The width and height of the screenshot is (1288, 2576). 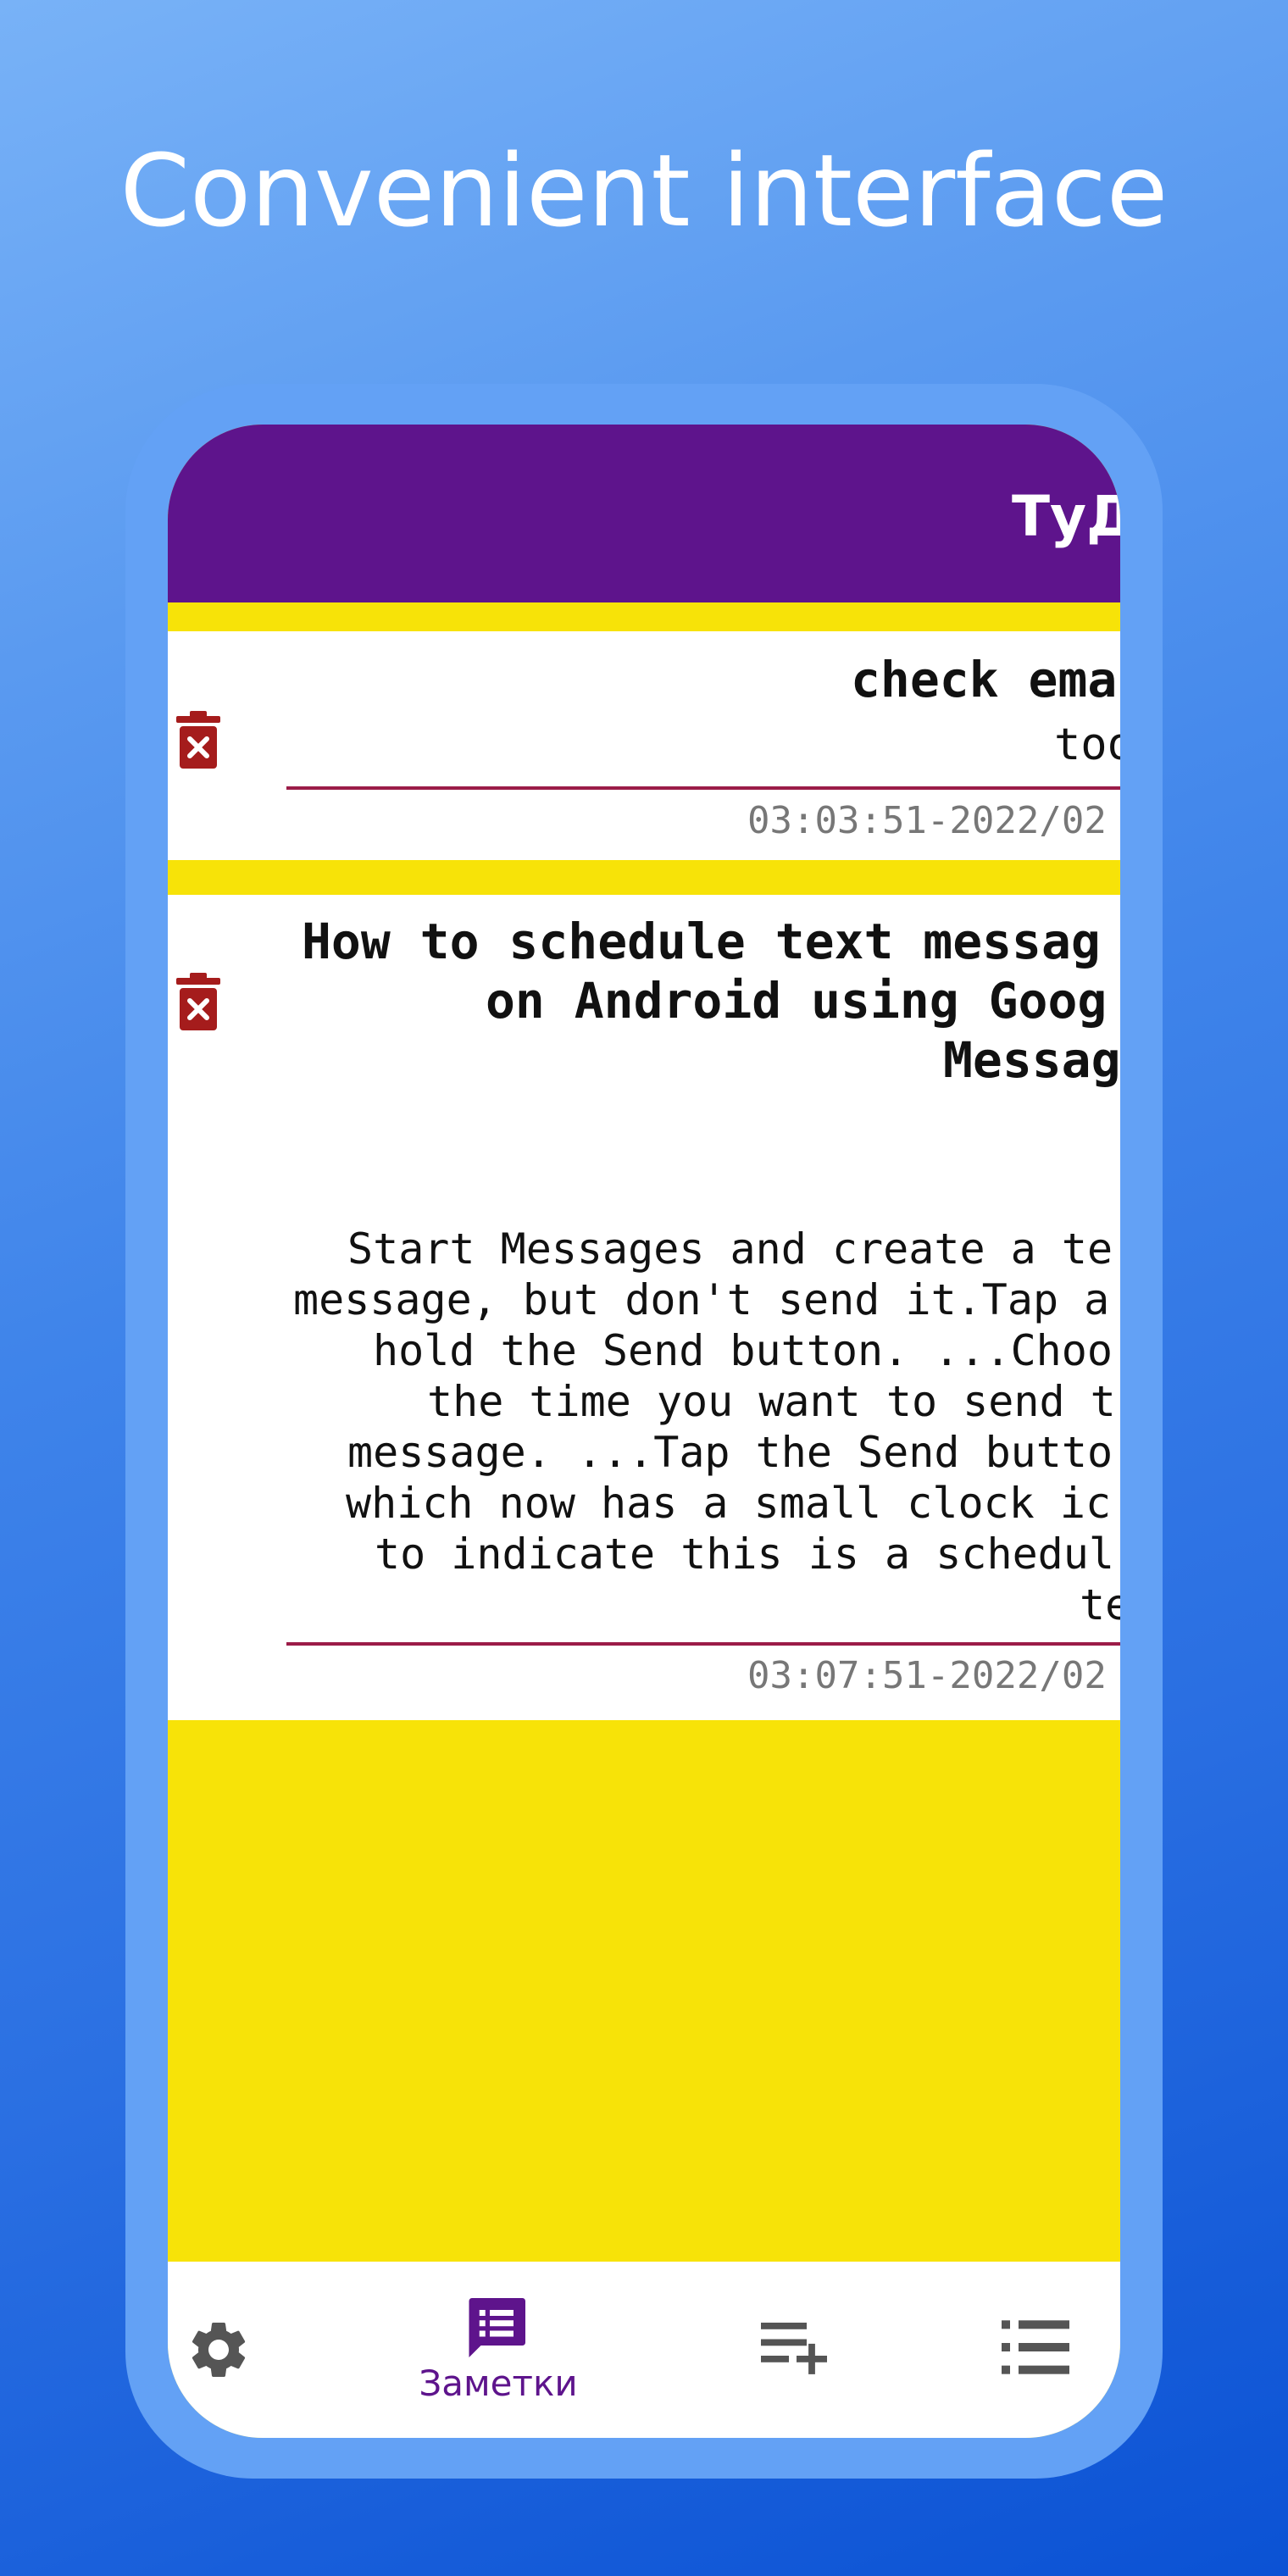 What do you see at coordinates (984, 679) in the screenshot?
I see `note-title: check ema` at bounding box center [984, 679].